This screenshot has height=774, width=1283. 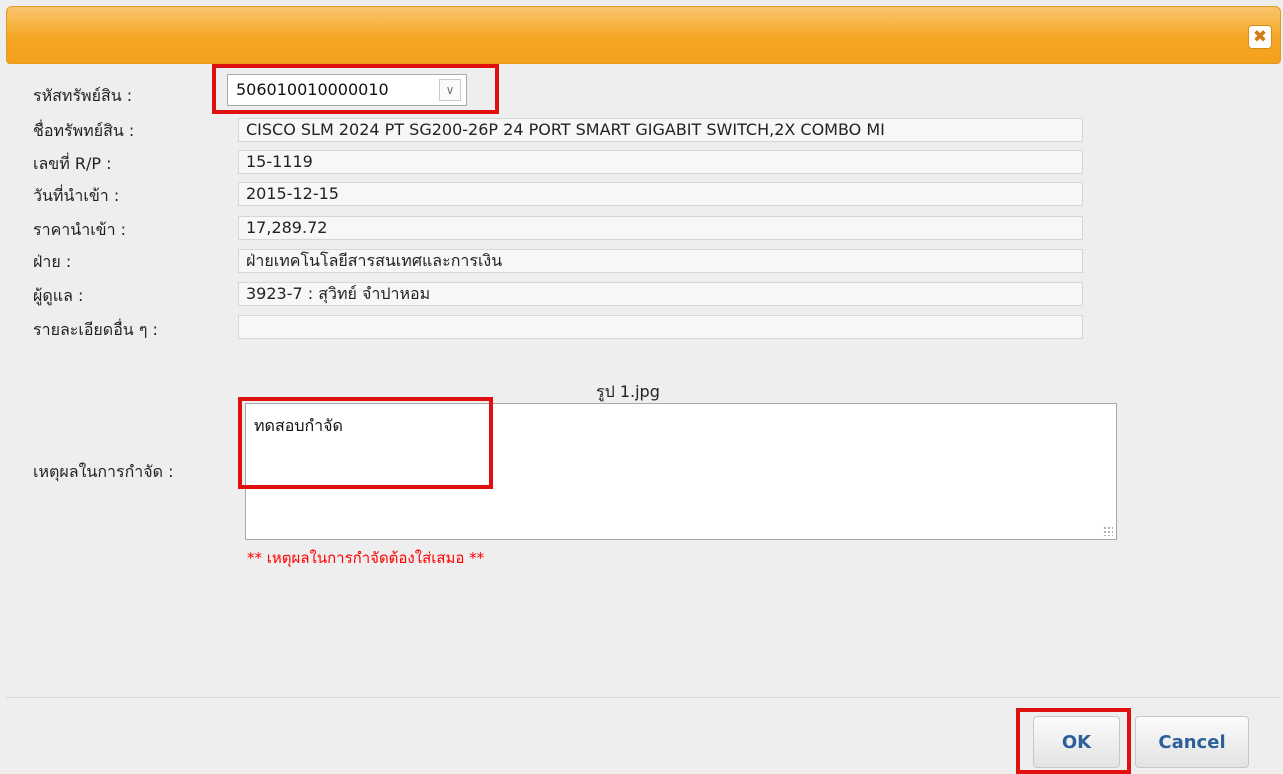 I want to click on rp-field: 15-1119, so click(x=660, y=162).